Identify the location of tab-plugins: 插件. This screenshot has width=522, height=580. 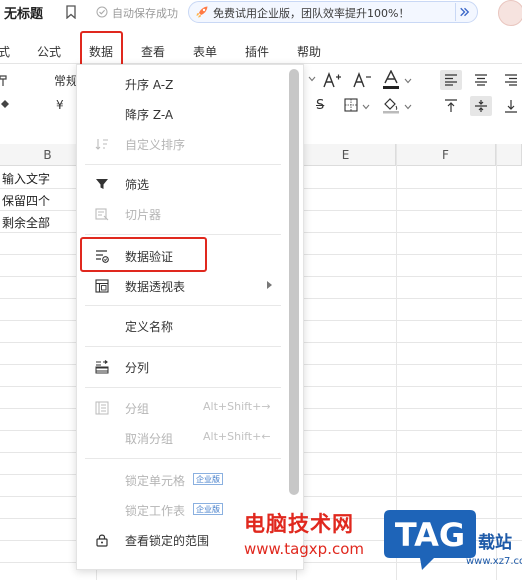
(257, 51).